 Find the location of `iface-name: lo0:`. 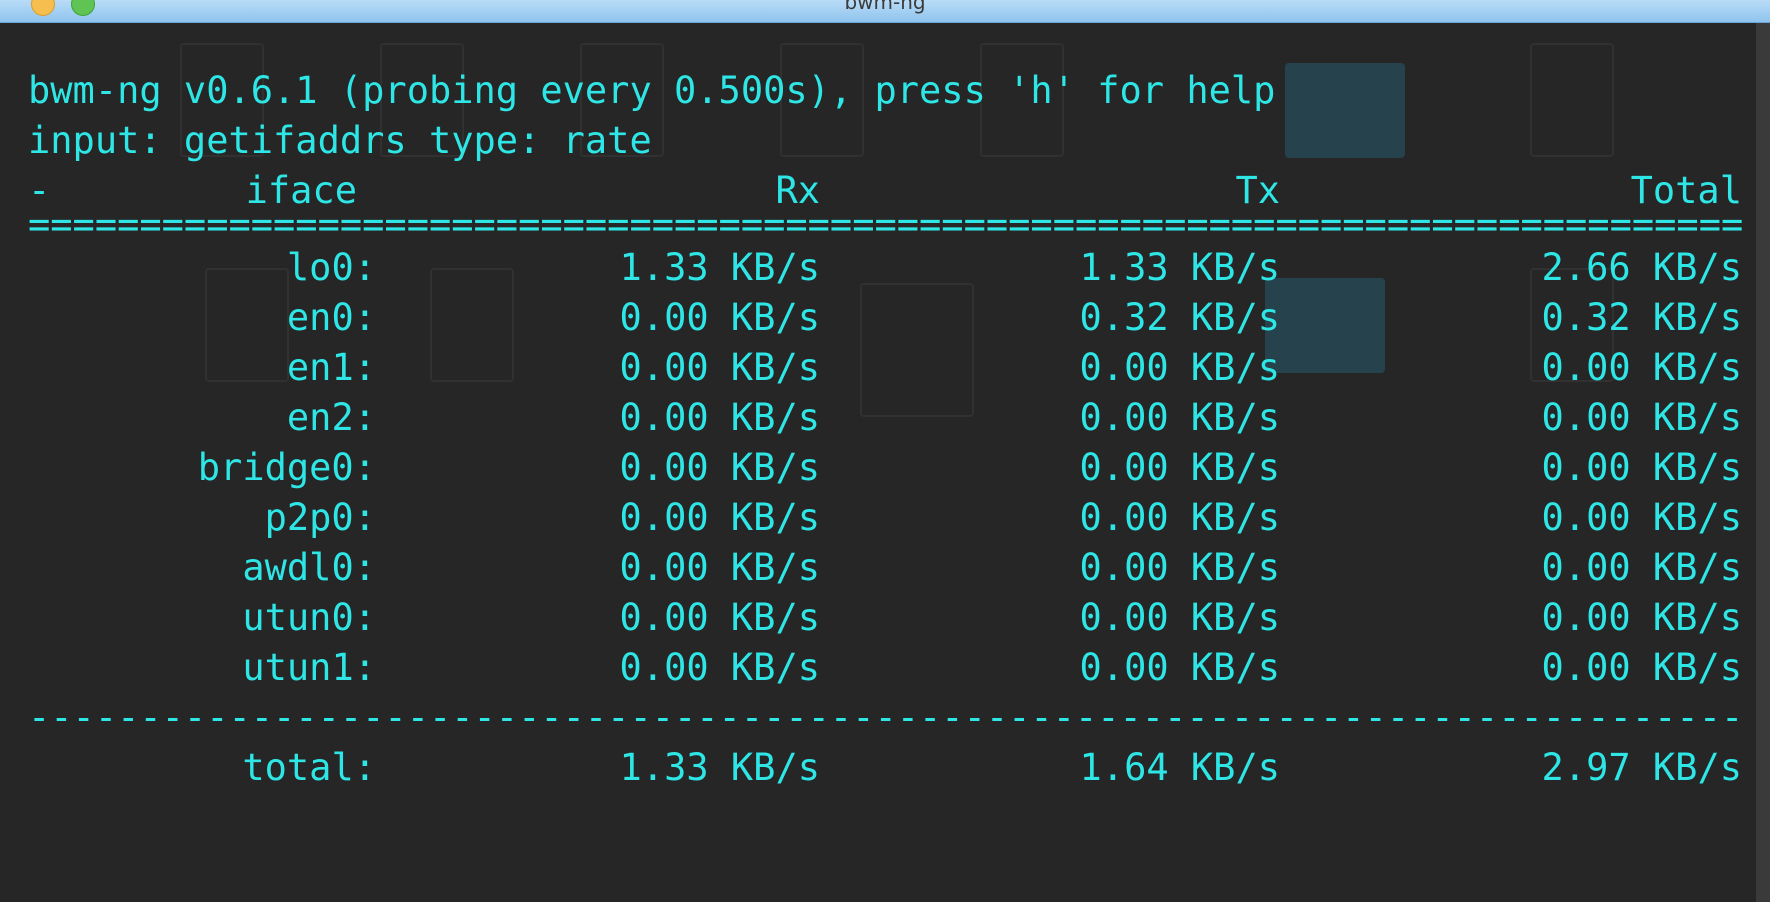

iface-name: lo0: is located at coordinates (331, 267).